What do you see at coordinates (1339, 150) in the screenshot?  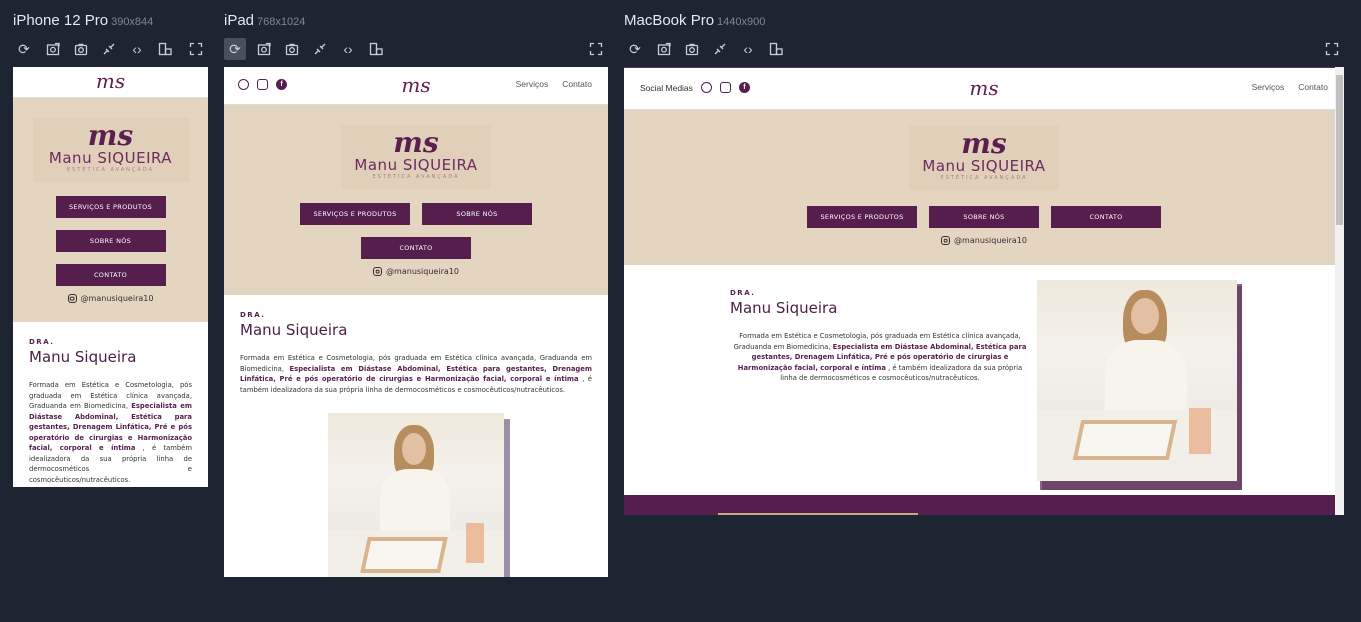 I see `scrollbar-thumb` at bounding box center [1339, 150].